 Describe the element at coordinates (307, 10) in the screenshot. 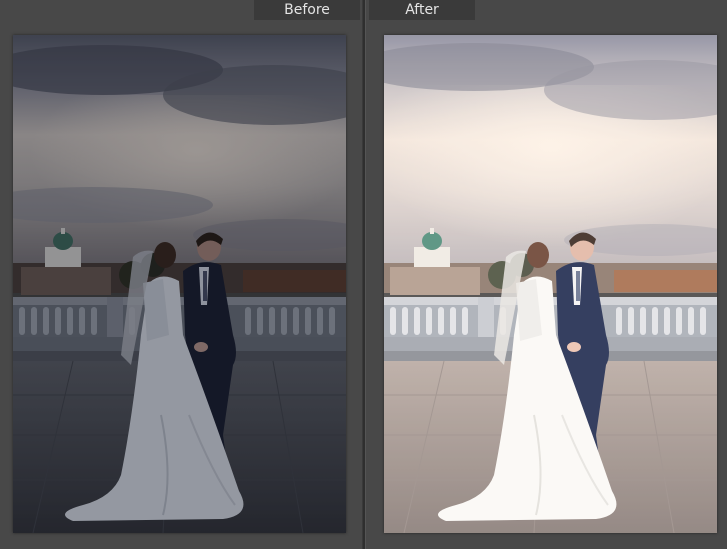

I see `before-label: Before` at that location.